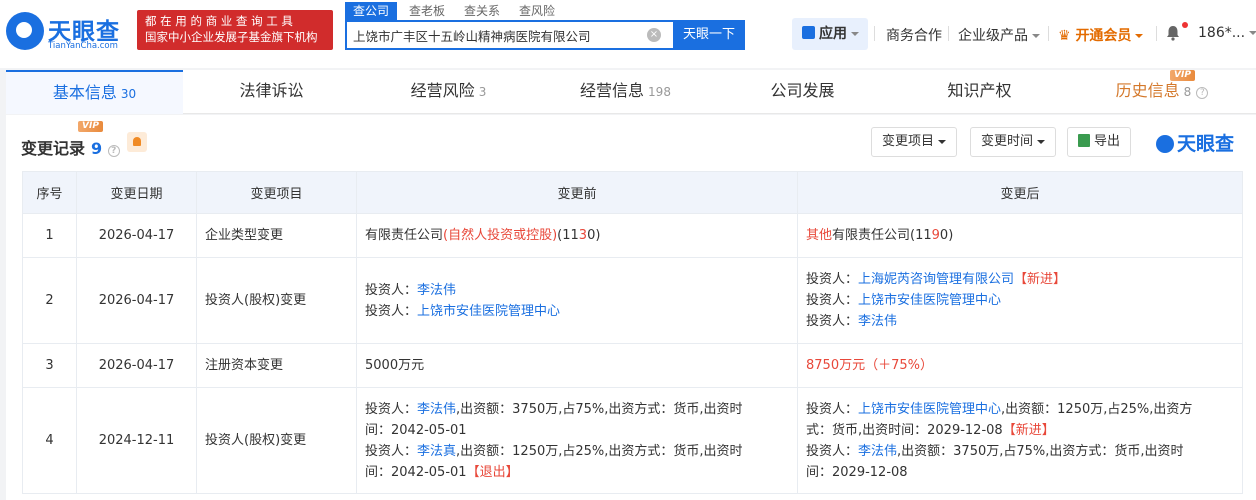  I want to click on brand-text: 天眼查, so click(1206, 144).